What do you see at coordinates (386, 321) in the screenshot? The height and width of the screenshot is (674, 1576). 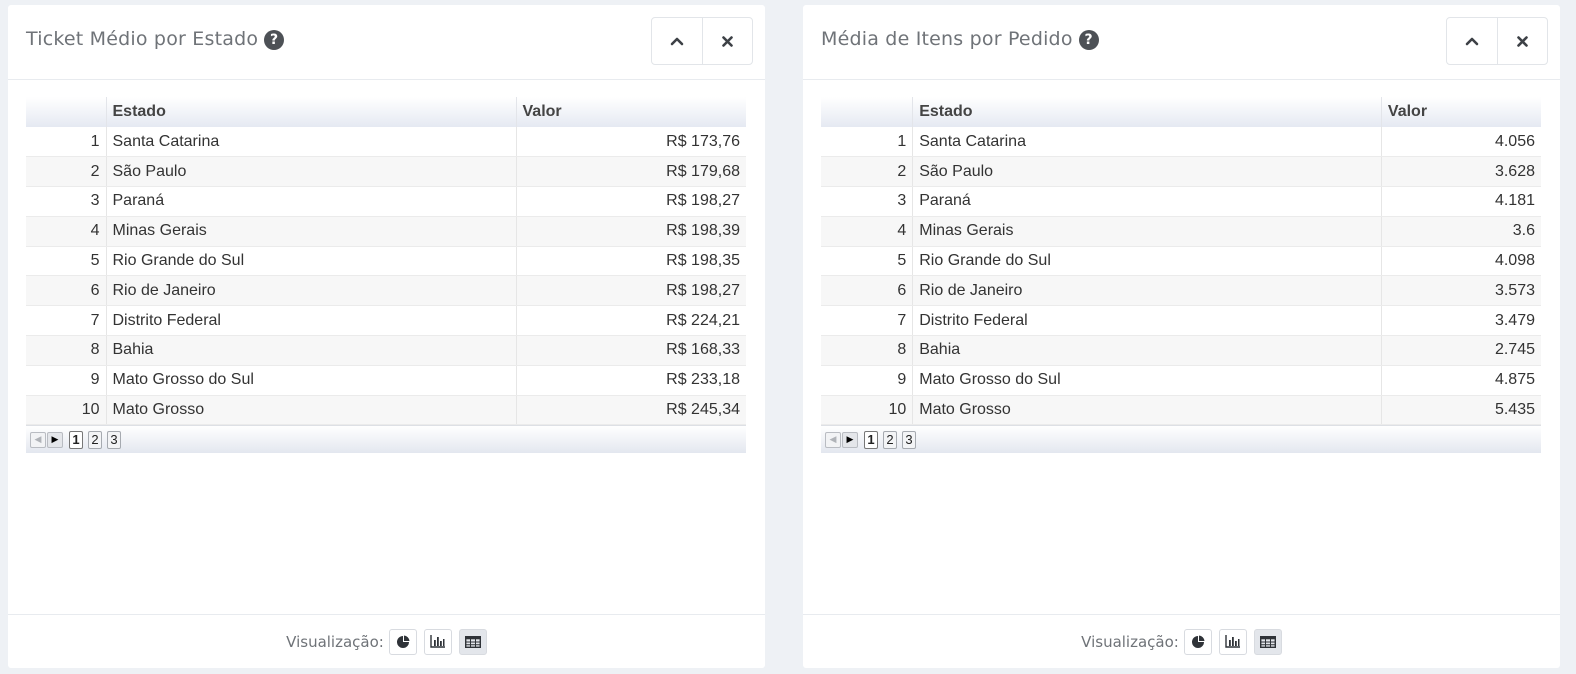 I see `table-row: 7 Distrito Federal R$ 224,21` at bounding box center [386, 321].